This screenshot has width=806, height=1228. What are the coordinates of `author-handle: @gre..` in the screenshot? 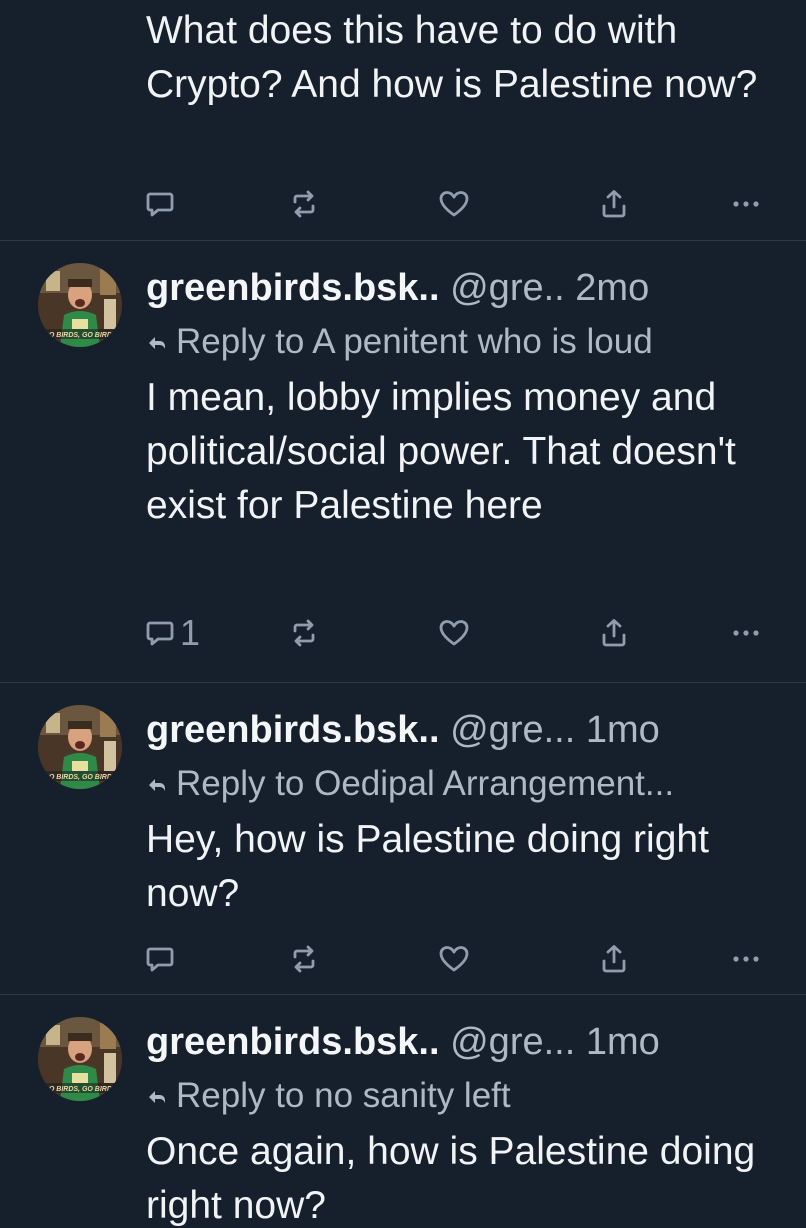 It's located at (507, 288).